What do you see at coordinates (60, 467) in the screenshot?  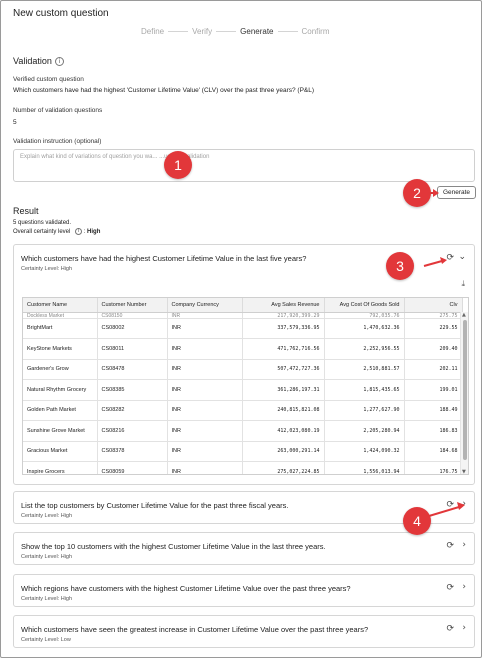 I see `table-cell: Inspire Grocers` at bounding box center [60, 467].